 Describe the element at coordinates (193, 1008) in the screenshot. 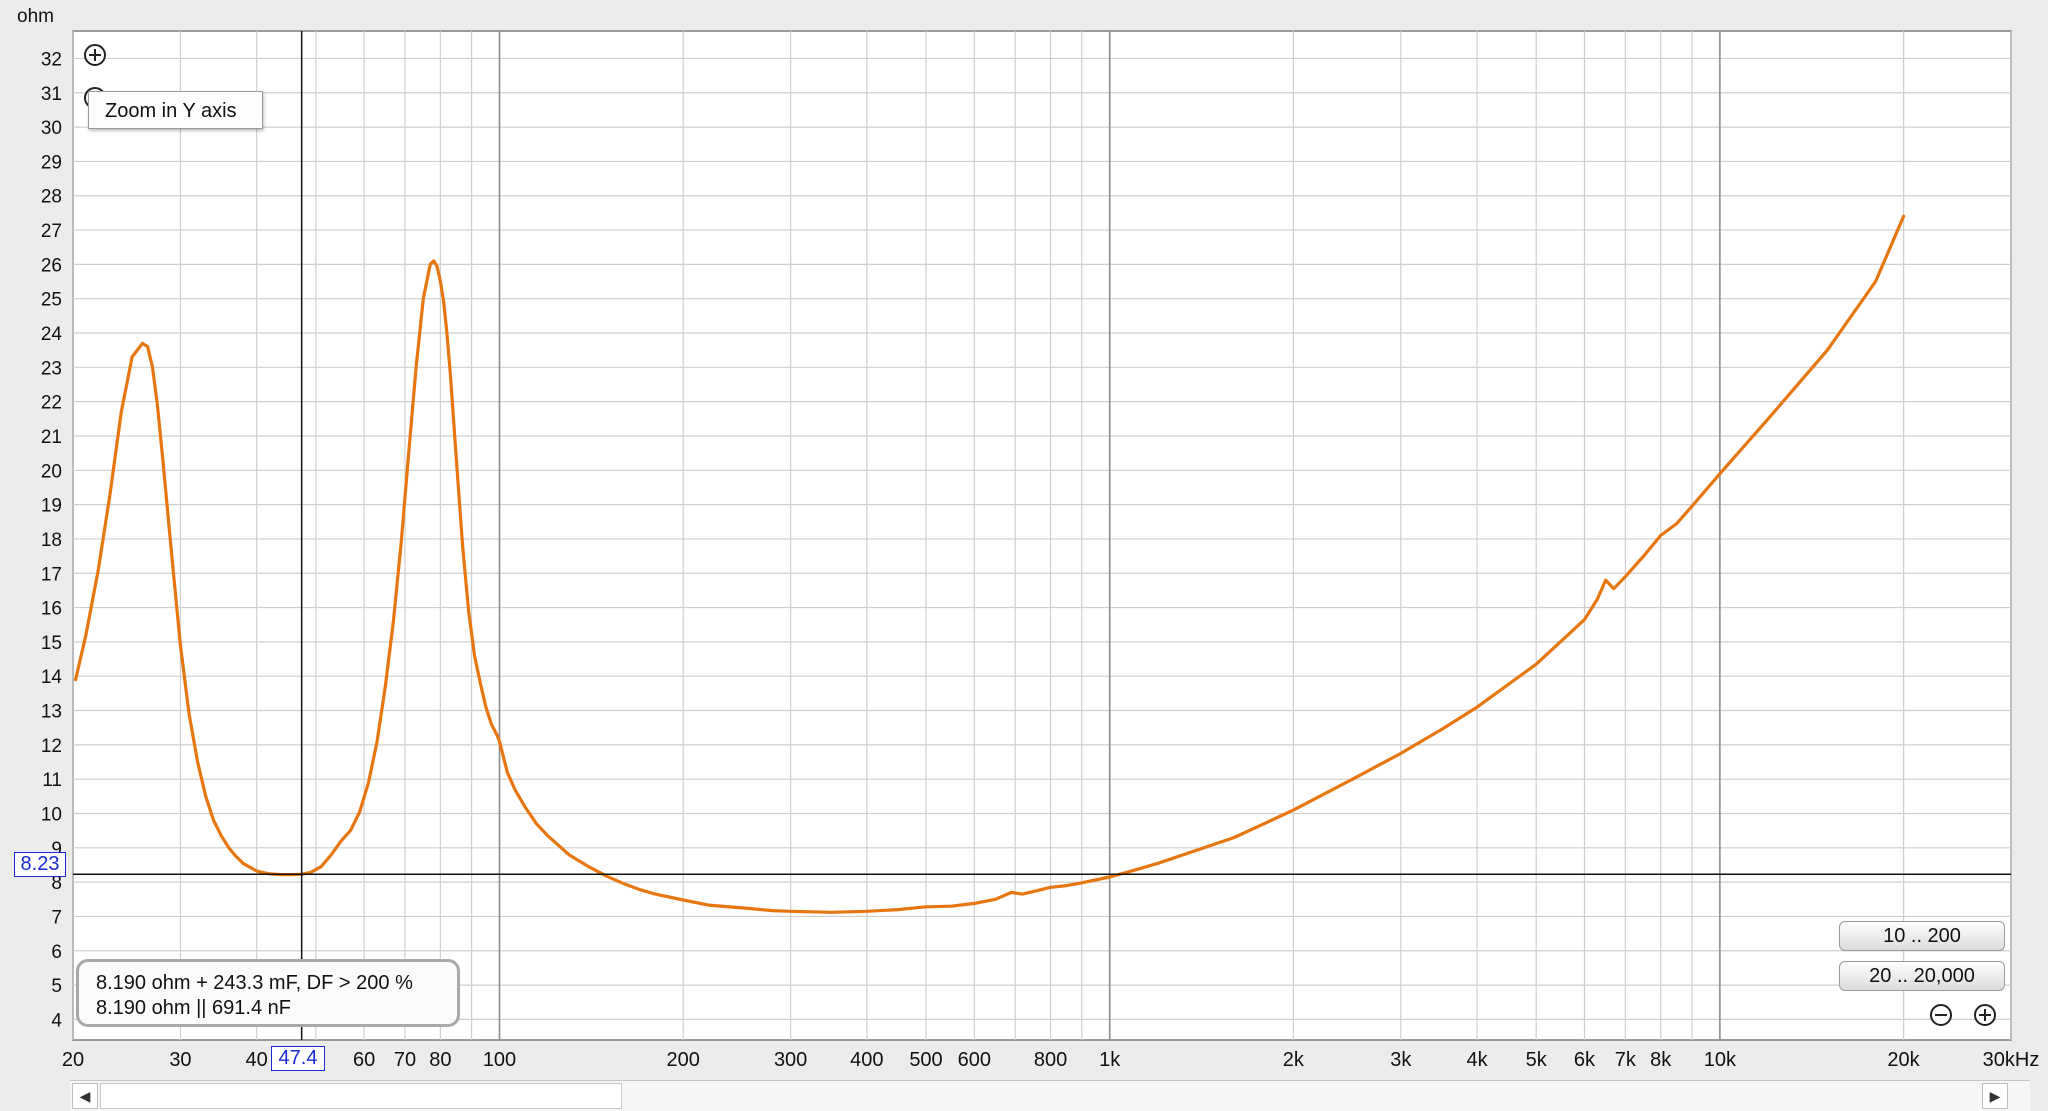

I see `info-line-parallel: 8.190 ohm || 691.4 nF` at that location.